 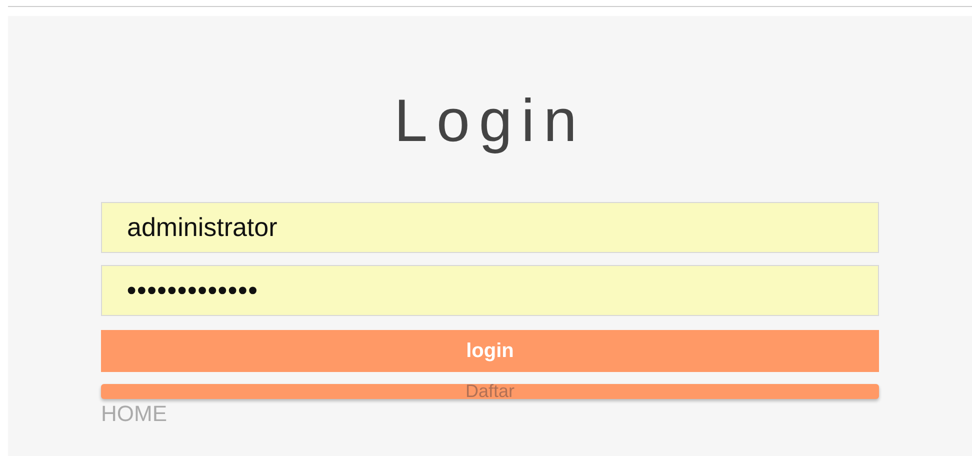 I want to click on page-title: Login, so click(x=490, y=121).